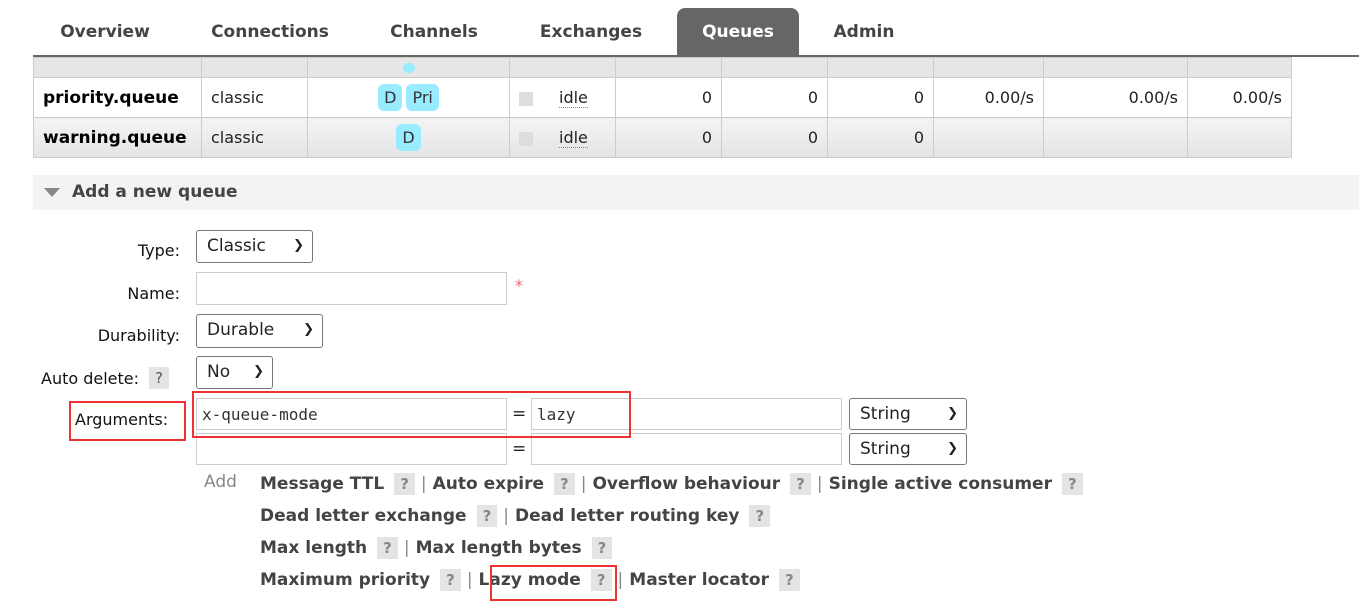 Image resolution: width=1359 pixels, height=614 pixels. I want to click on add-queue-section-toggle: Add a new queue, so click(696, 192).